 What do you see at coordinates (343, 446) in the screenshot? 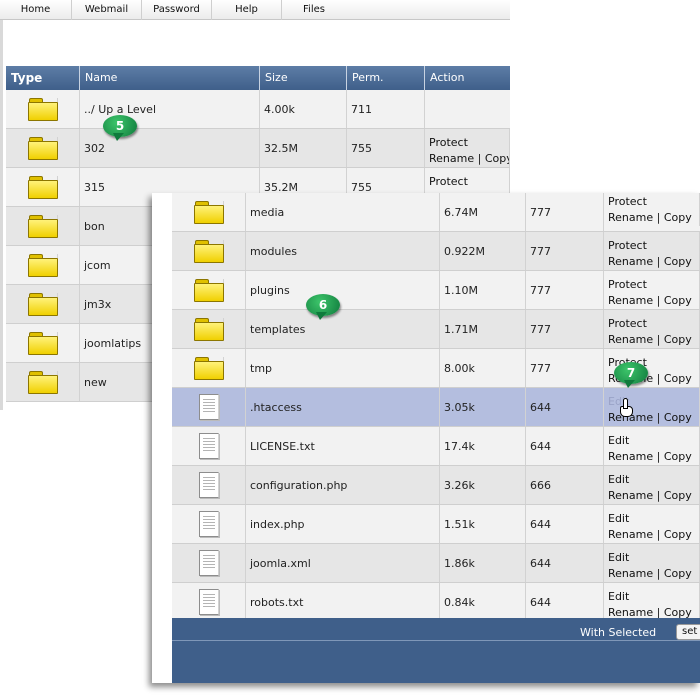
I see `name-cell: LICENSE.txt` at bounding box center [343, 446].